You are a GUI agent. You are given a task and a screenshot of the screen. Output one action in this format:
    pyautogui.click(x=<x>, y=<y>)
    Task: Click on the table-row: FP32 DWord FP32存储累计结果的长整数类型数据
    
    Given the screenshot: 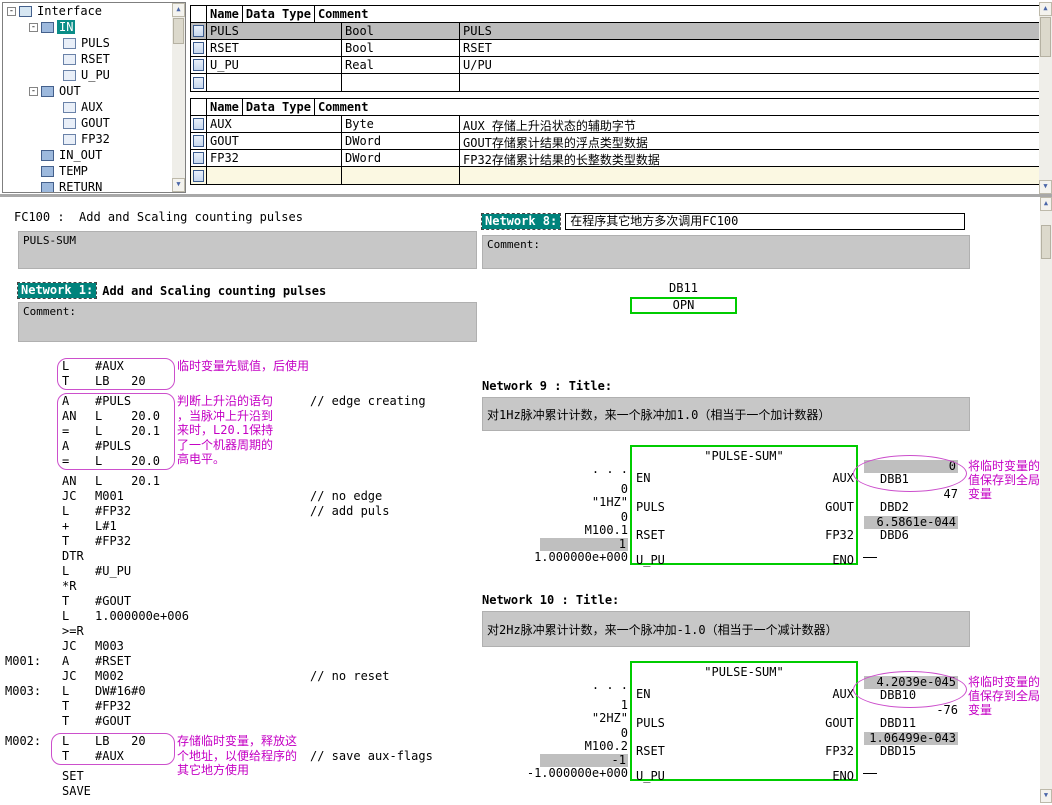 What is the action you would take?
    pyautogui.click(x=615, y=158)
    